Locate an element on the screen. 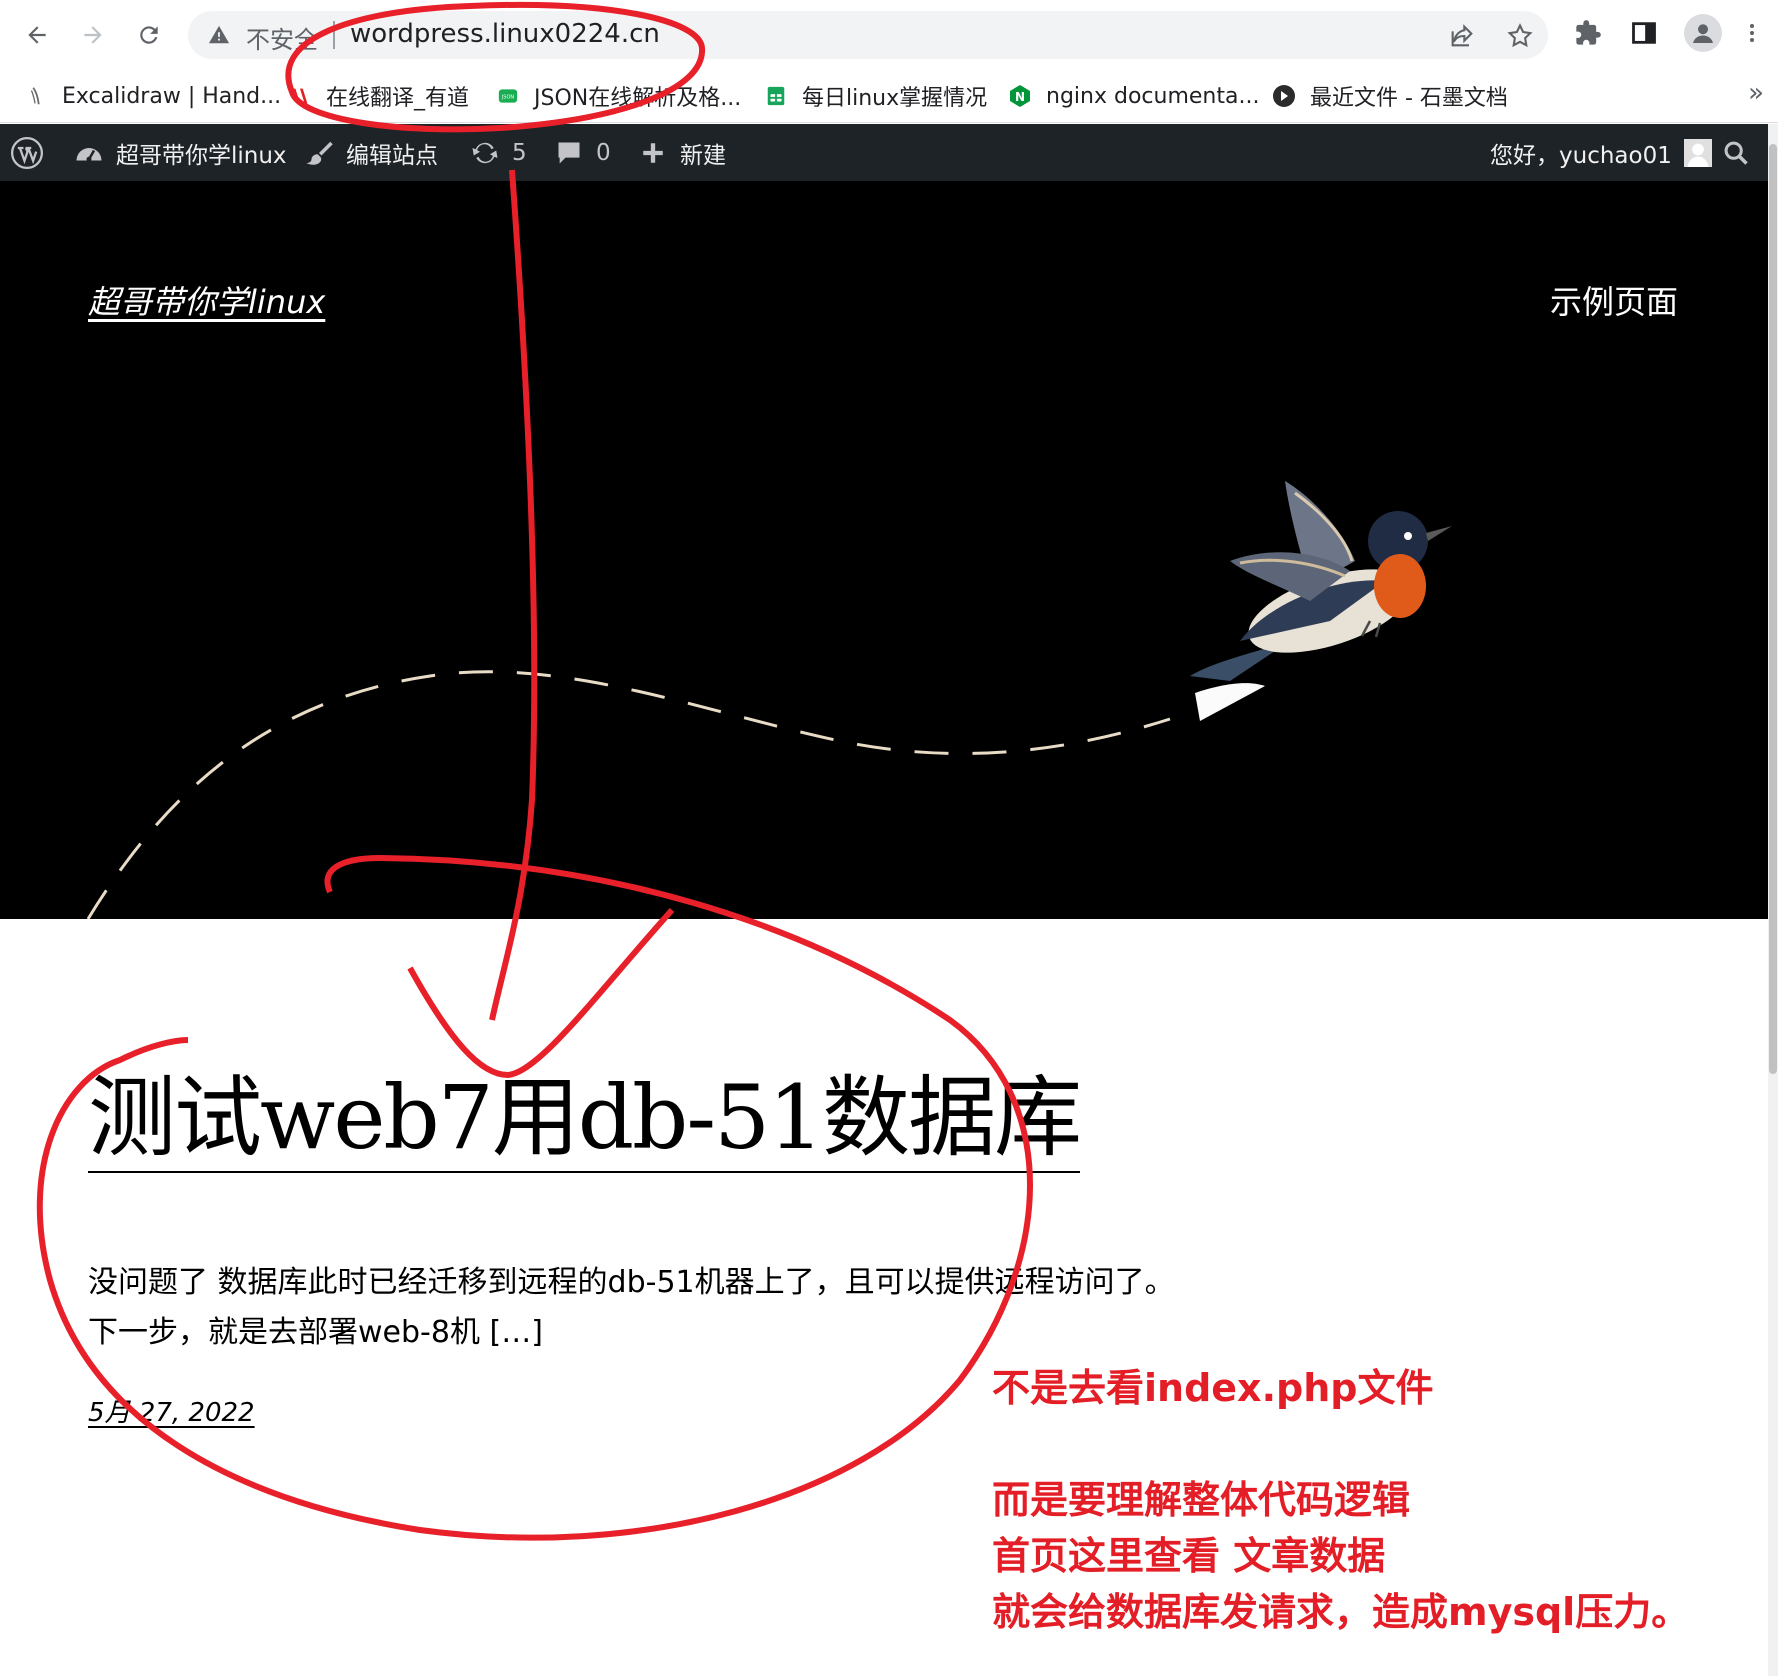  updates-icon is located at coordinates (485, 153).